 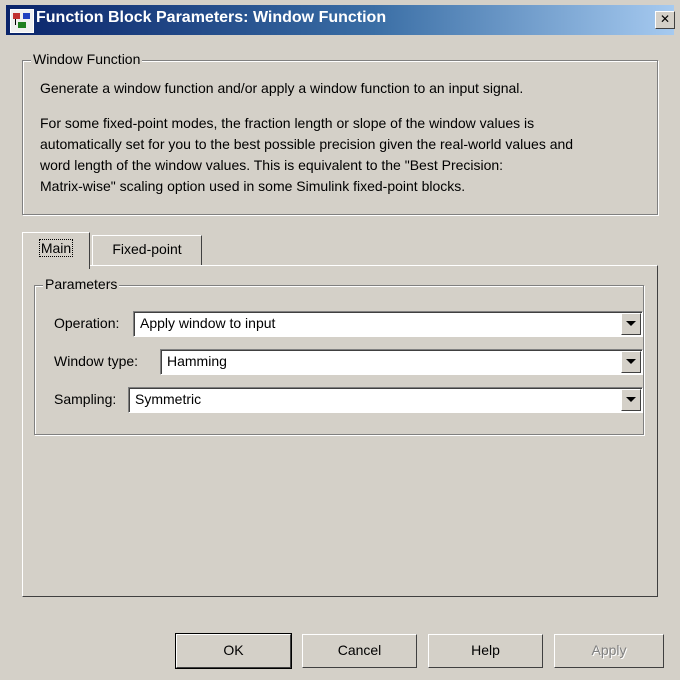 I want to click on help-button: Help, so click(x=485, y=651).